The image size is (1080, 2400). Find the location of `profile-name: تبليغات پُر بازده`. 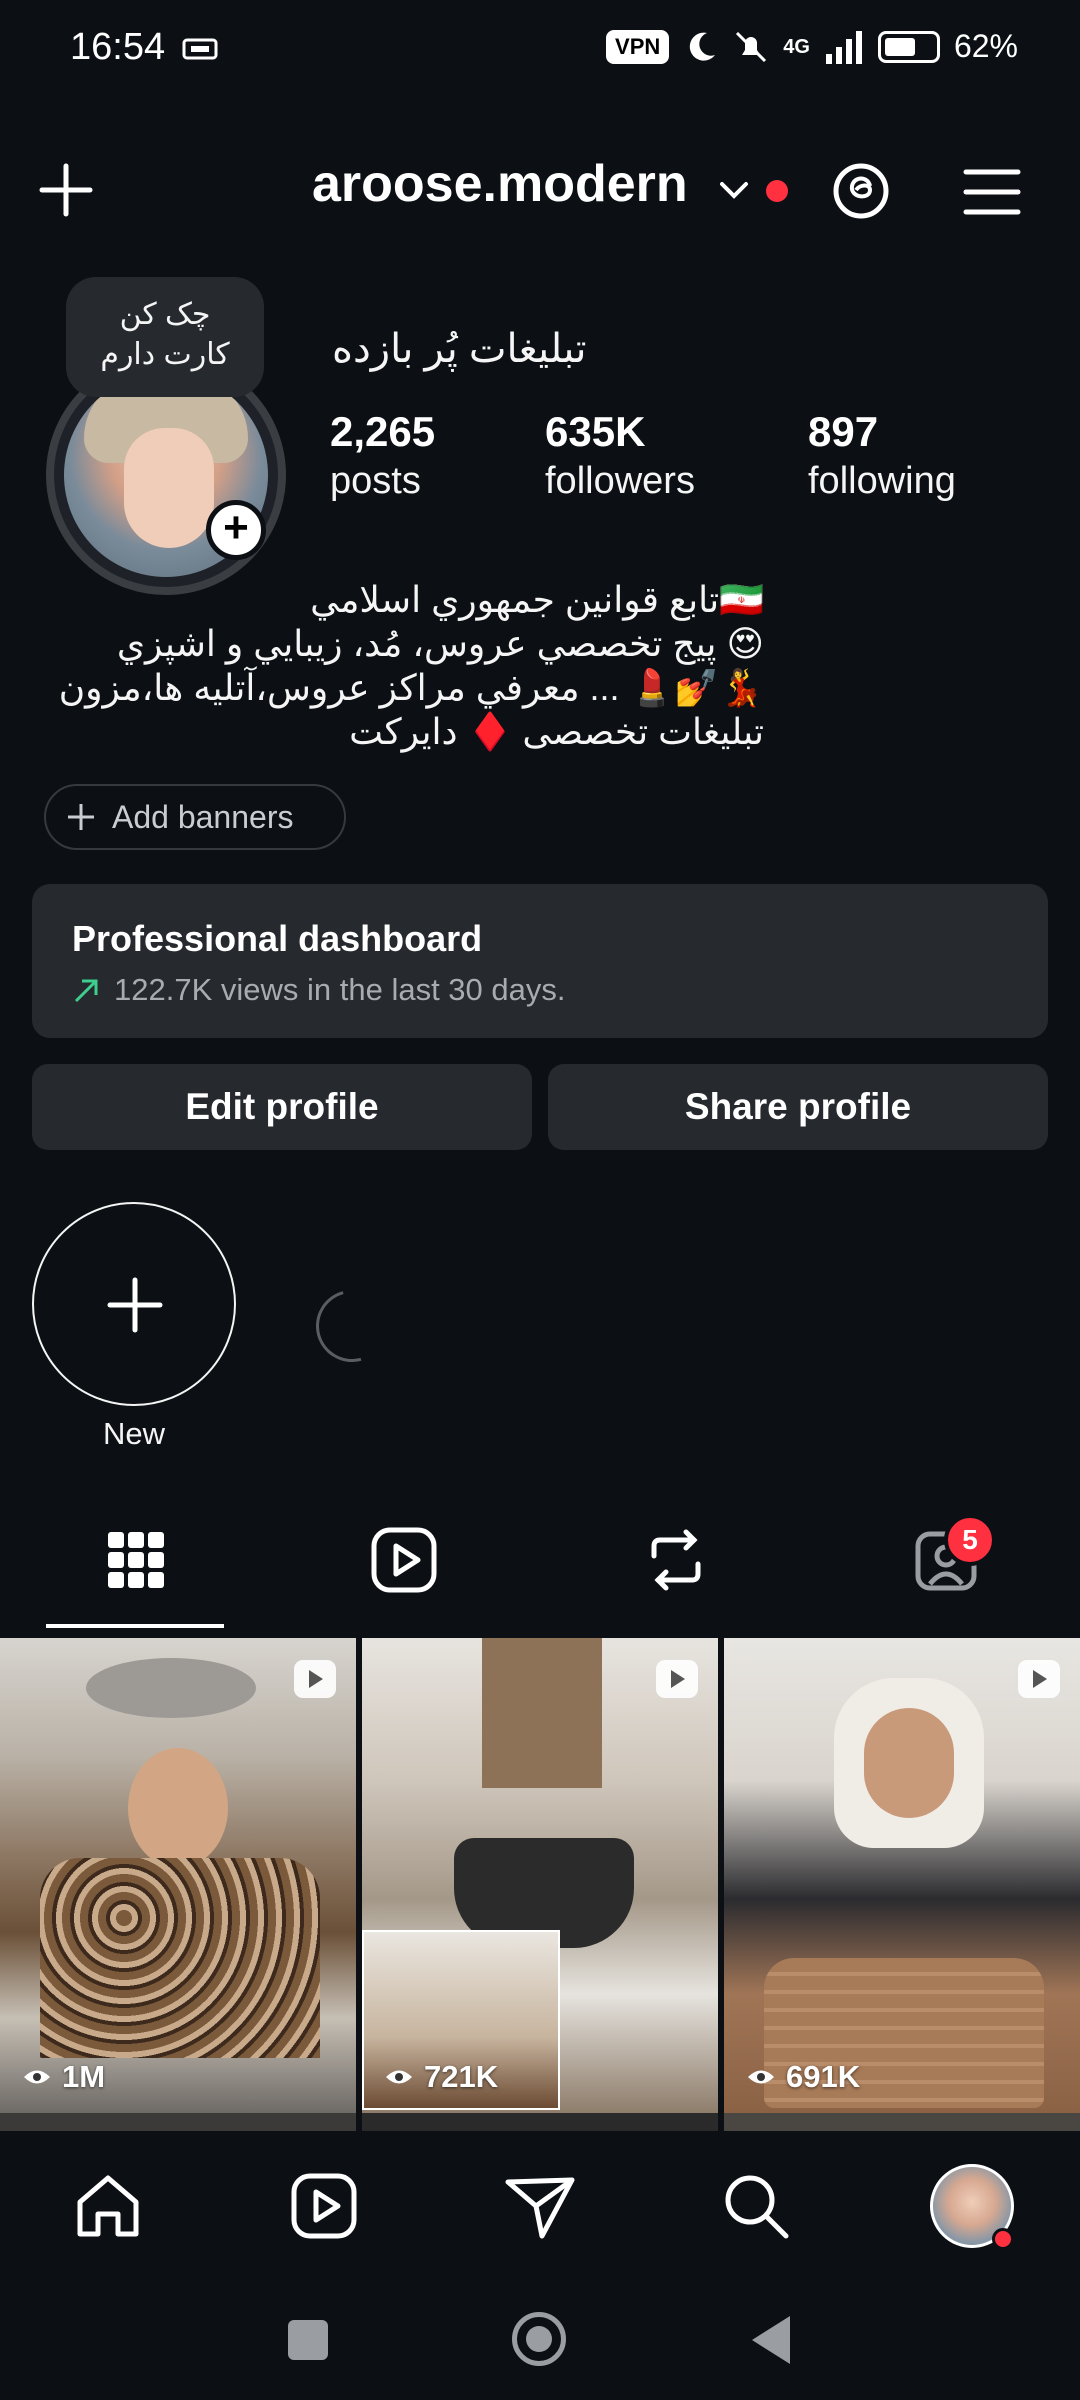

profile-name: تبليغات پُر بازده is located at coordinates (459, 349).